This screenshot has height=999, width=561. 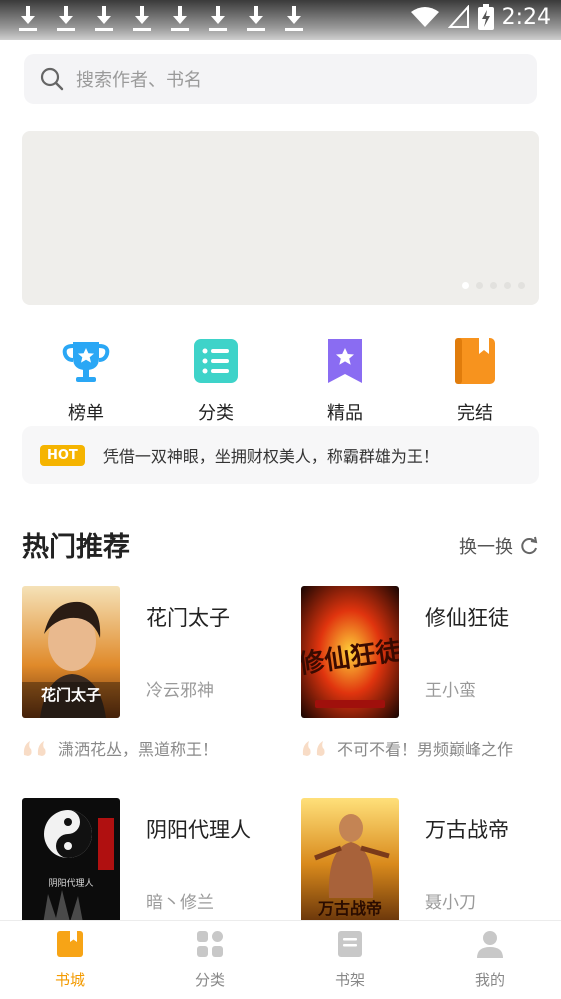 I want to click on book-card: 修仙狂徒 修仙狂徒 王小蛮 不可不看！男频巅峰之作, so click(x=431, y=681).